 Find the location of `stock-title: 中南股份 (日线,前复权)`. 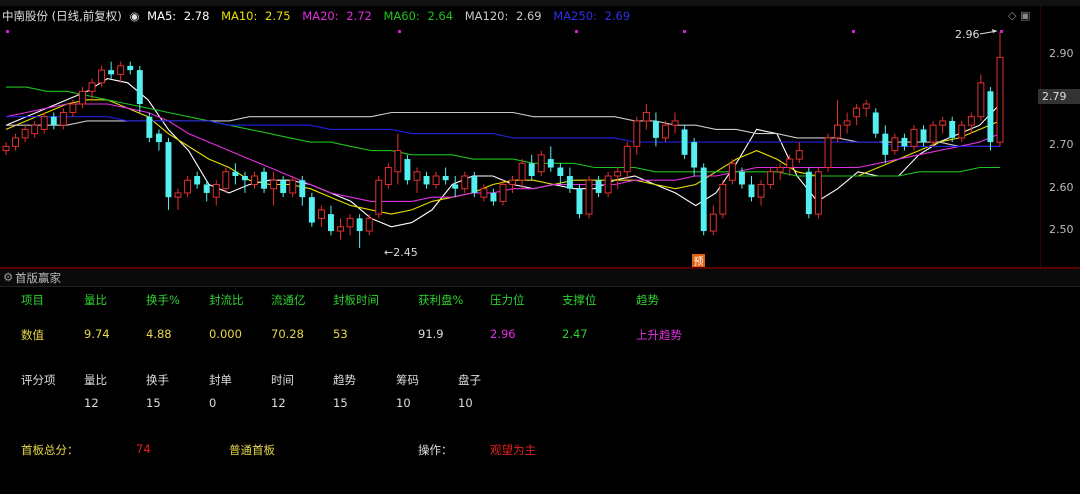

stock-title: 中南股份 (日线,前复权) is located at coordinates (62, 16).